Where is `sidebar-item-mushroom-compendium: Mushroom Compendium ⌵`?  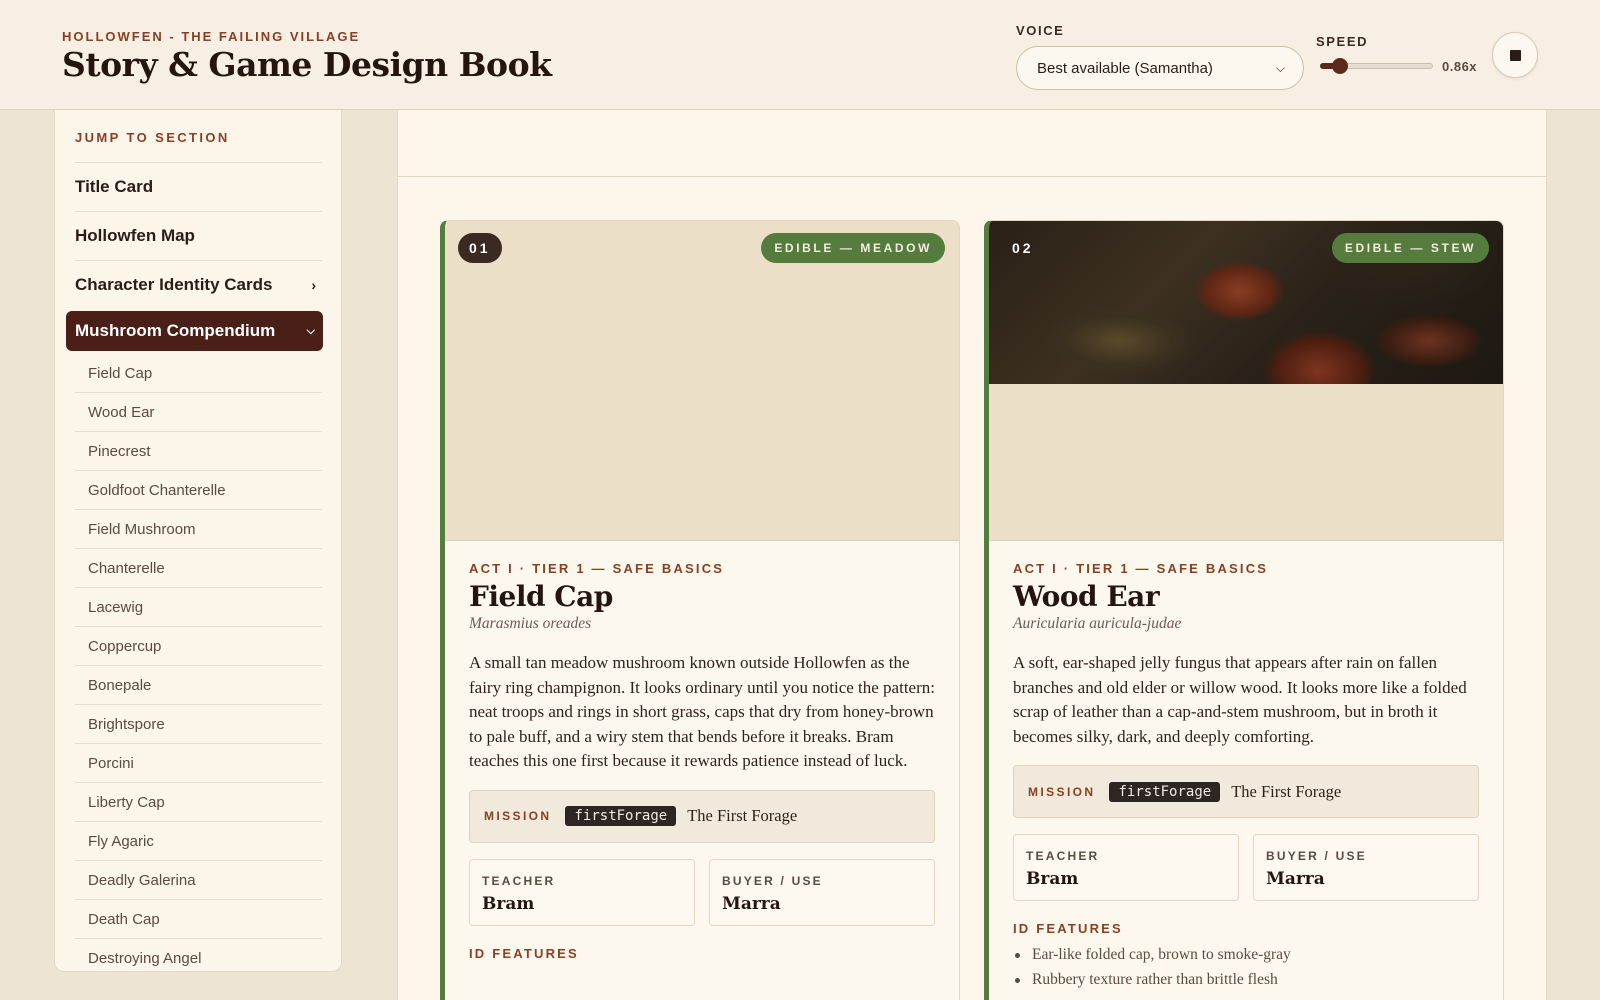
sidebar-item-mushroom-compendium: Mushroom Compendium ⌵ is located at coordinates (194, 331).